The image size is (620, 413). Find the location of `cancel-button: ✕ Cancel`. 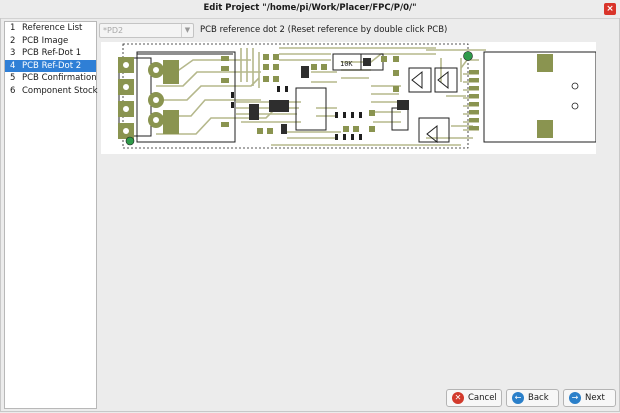

cancel-button: ✕ Cancel is located at coordinates (474, 398).